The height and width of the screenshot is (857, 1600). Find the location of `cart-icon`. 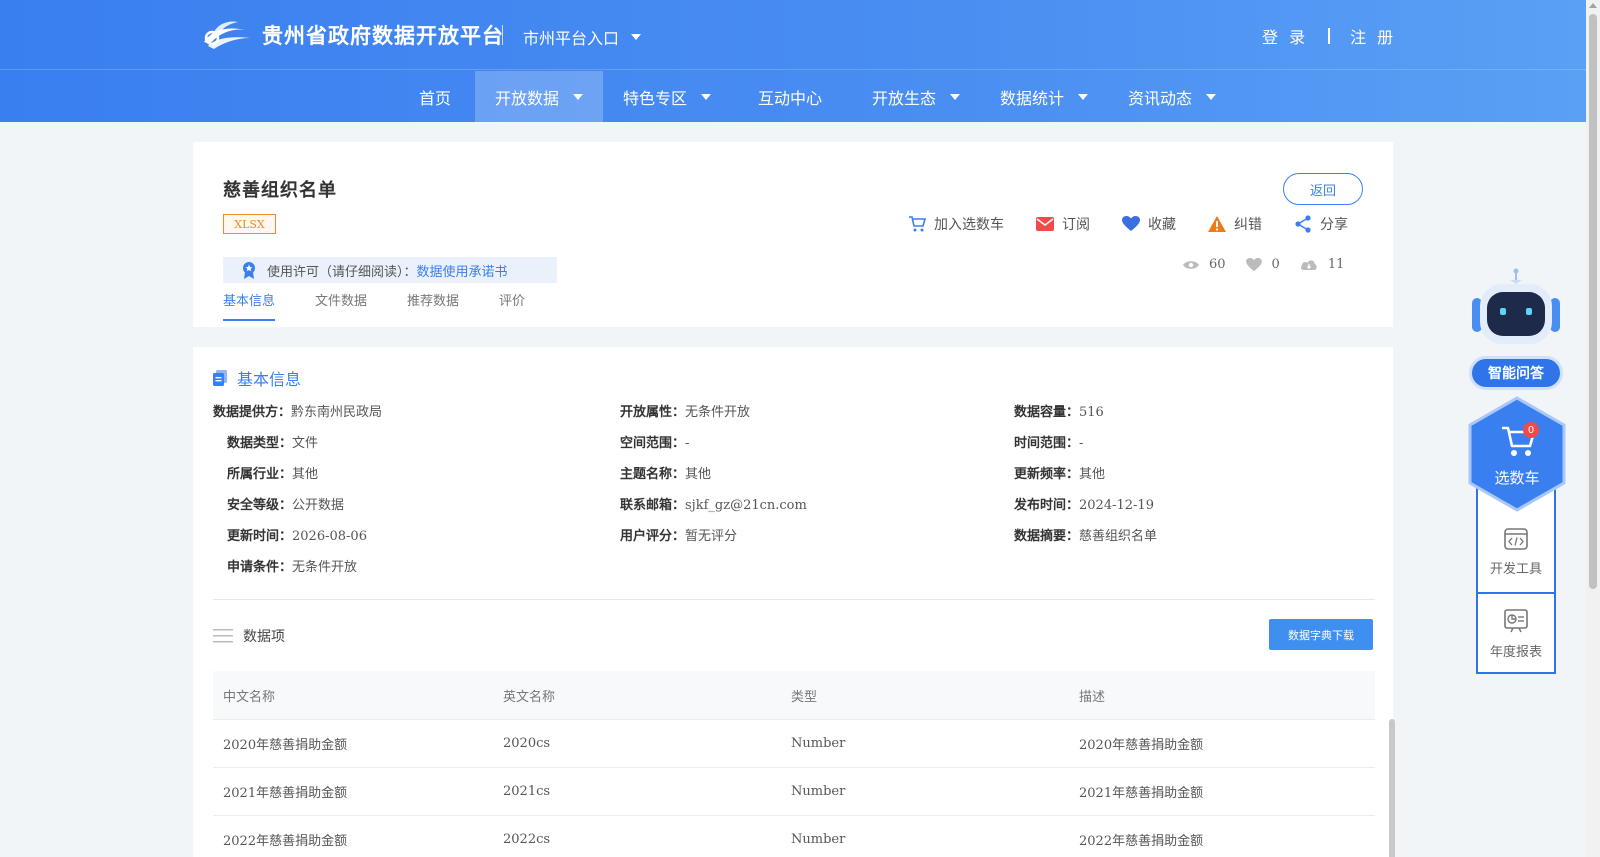

cart-icon is located at coordinates (917, 224).